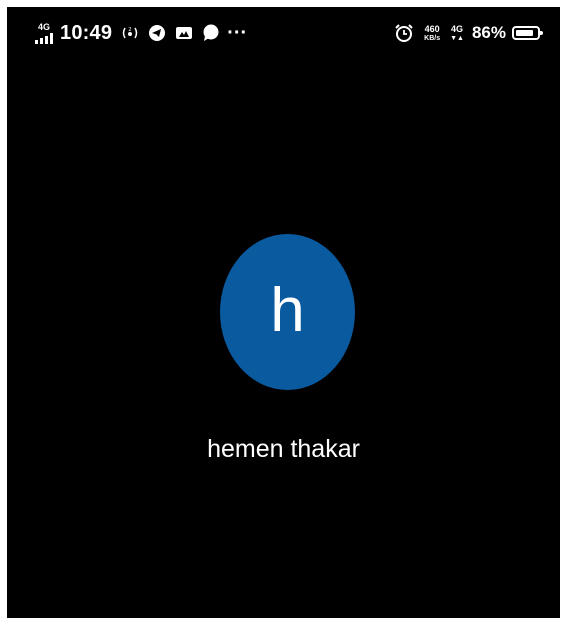 The width and height of the screenshot is (564, 618). I want to click on data-network-icon: 4G ▼▲, so click(457, 32).